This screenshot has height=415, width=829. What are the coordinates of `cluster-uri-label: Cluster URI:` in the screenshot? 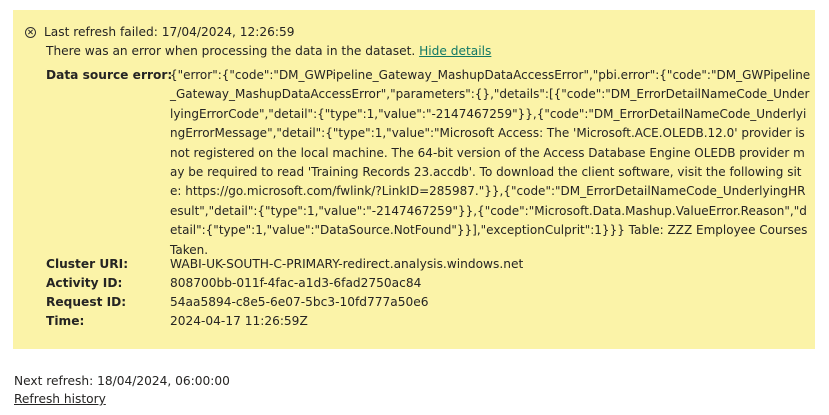 It's located at (87, 264).